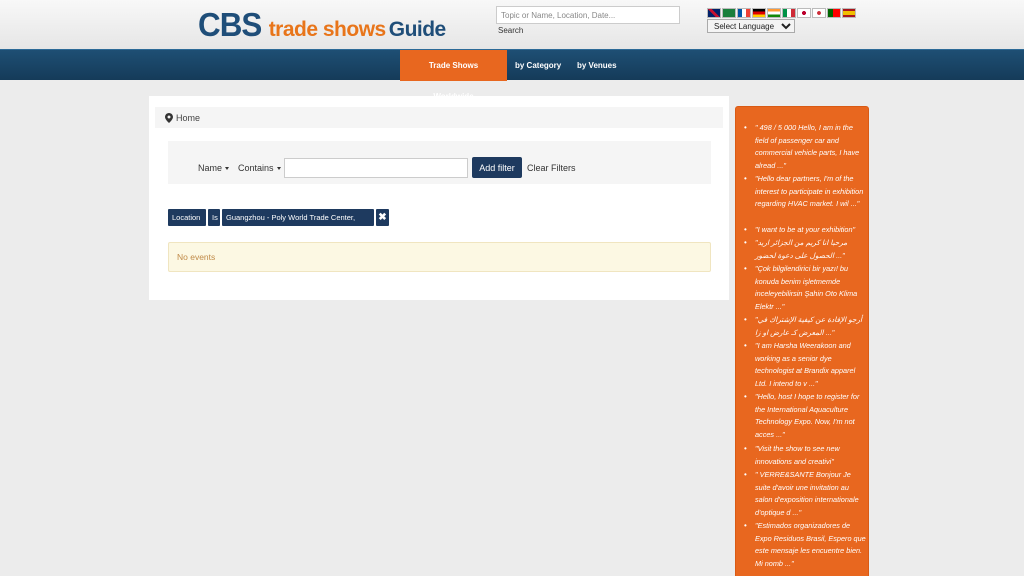 Image resolution: width=1024 pixels, height=576 pixels. What do you see at coordinates (551, 168) in the screenshot?
I see `clear-filters-button: Clear Filters` at bounding box center [551, 168].